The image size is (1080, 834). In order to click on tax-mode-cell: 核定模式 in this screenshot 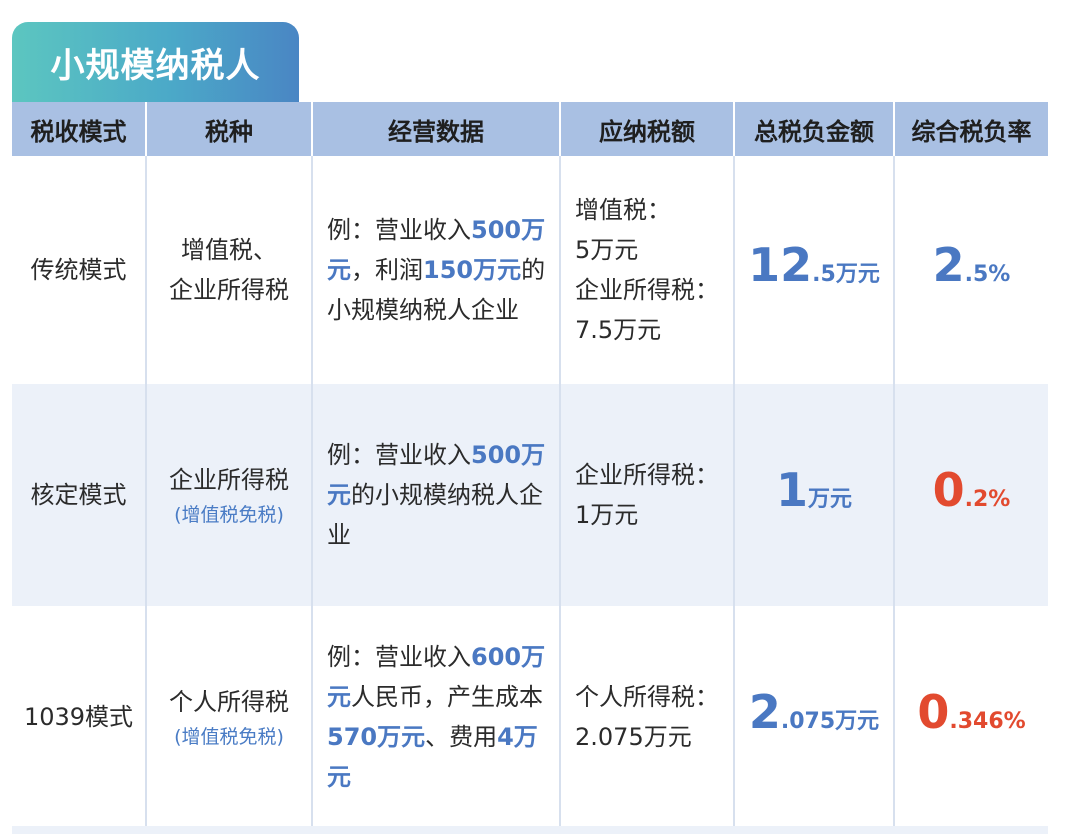, I will do `click(79, 495)`.